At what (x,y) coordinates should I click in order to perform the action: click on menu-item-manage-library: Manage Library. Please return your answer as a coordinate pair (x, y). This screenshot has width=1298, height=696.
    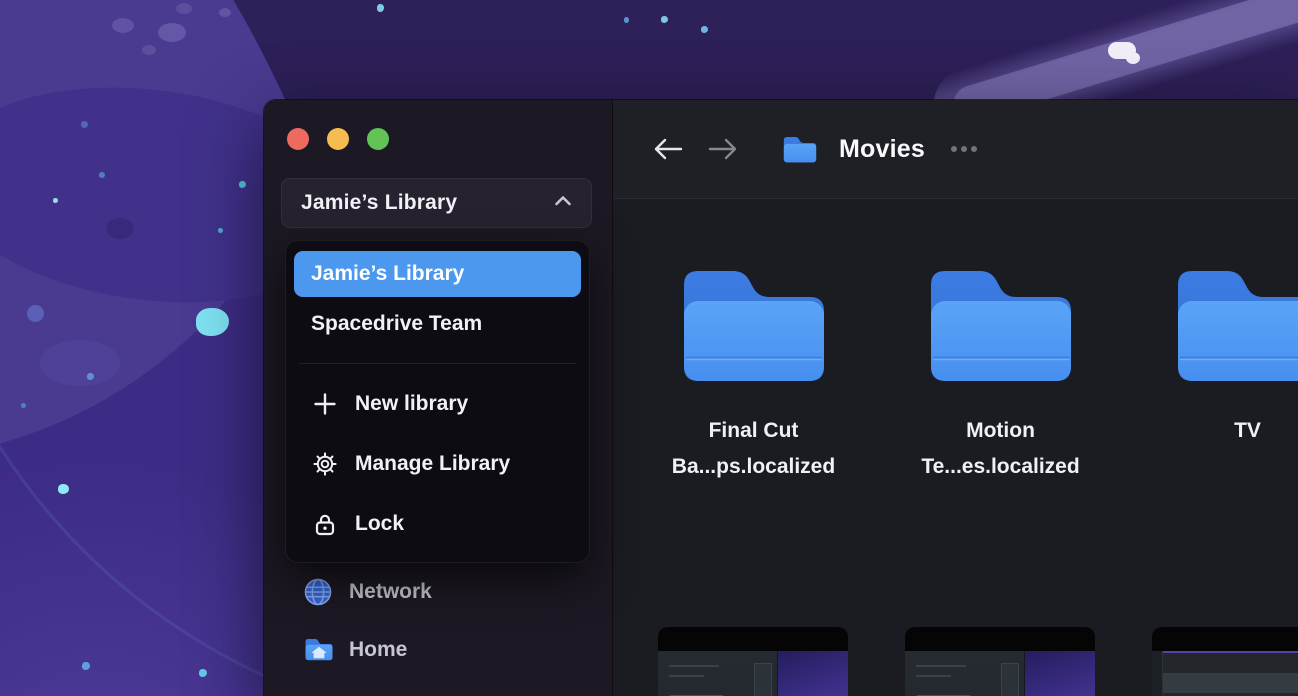
    Looking at the image, I should click on (437, 464).